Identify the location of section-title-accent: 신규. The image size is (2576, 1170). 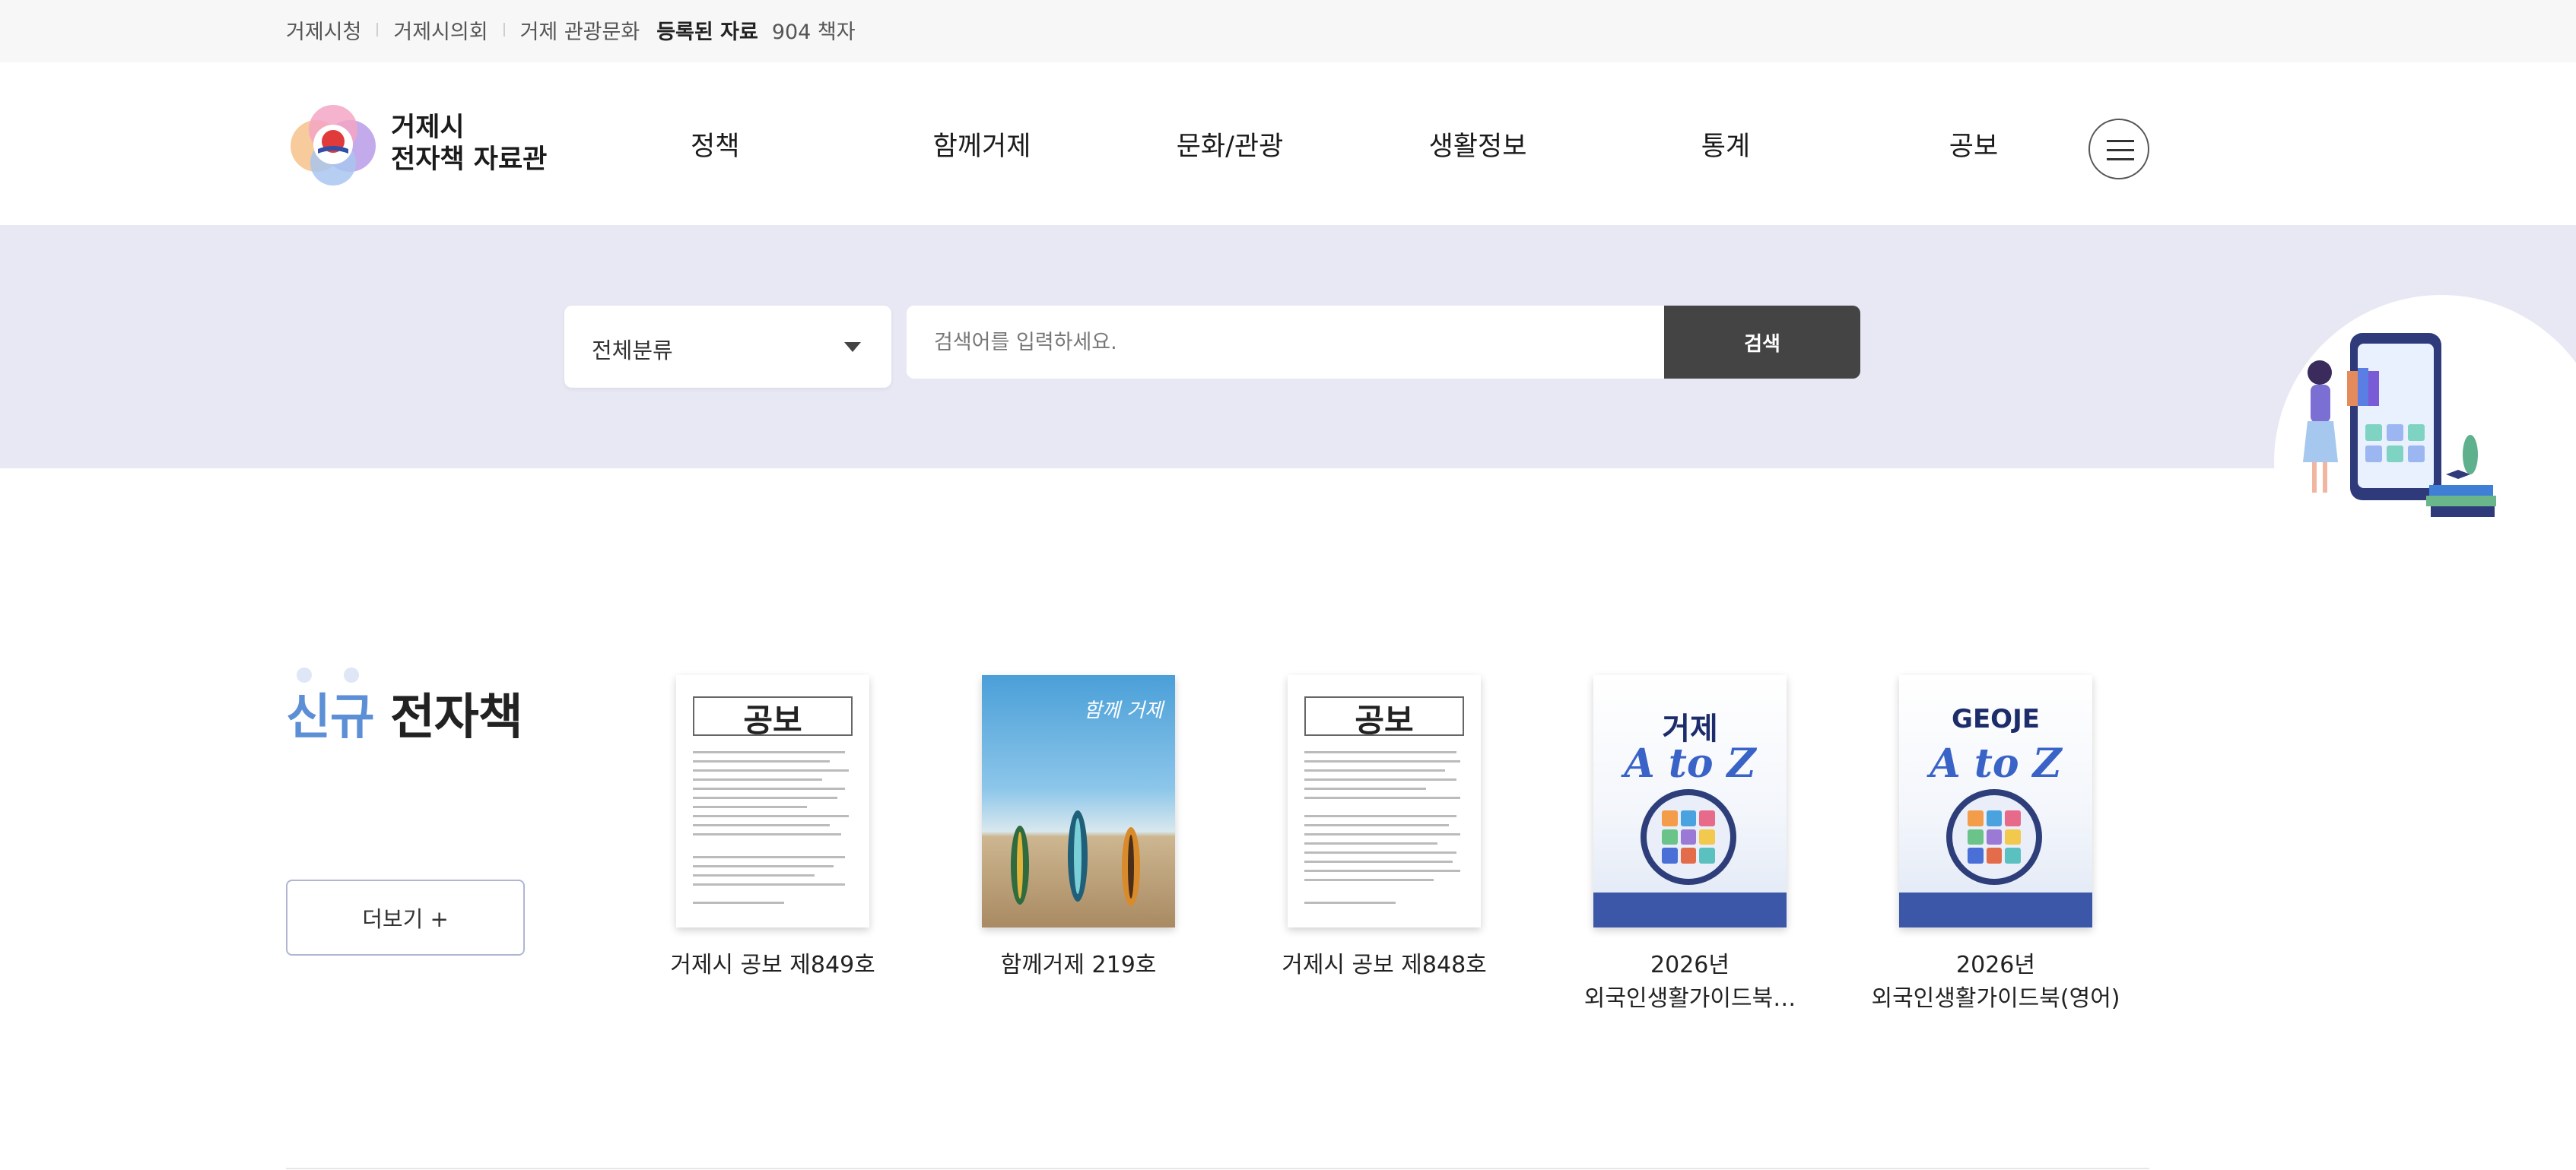
(330, 718).